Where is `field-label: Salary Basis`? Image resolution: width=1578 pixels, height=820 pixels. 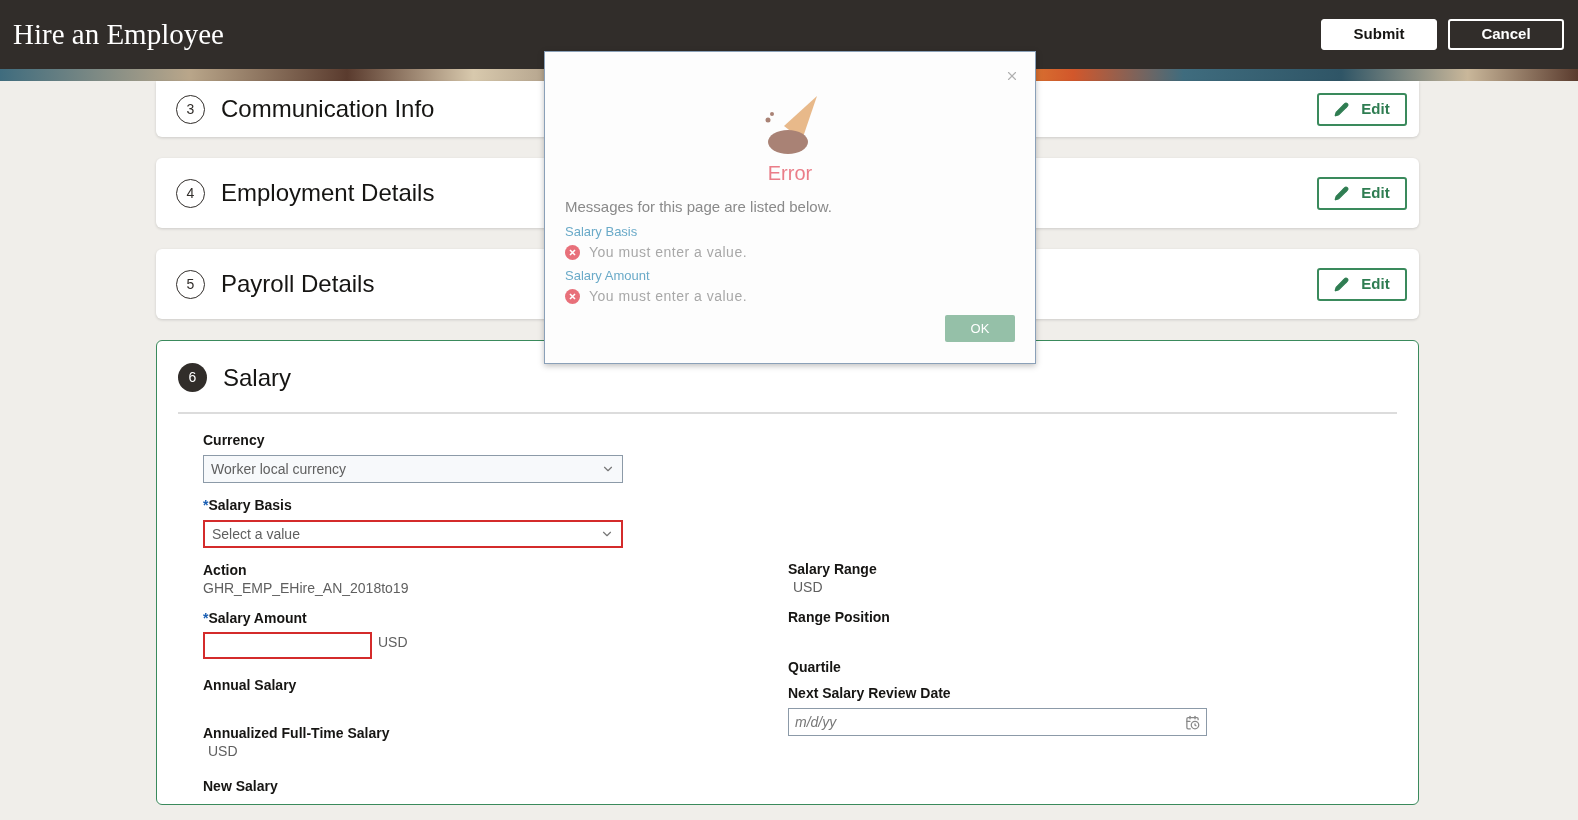 field-label: Salary Basis is located at coordinates (250, 505).